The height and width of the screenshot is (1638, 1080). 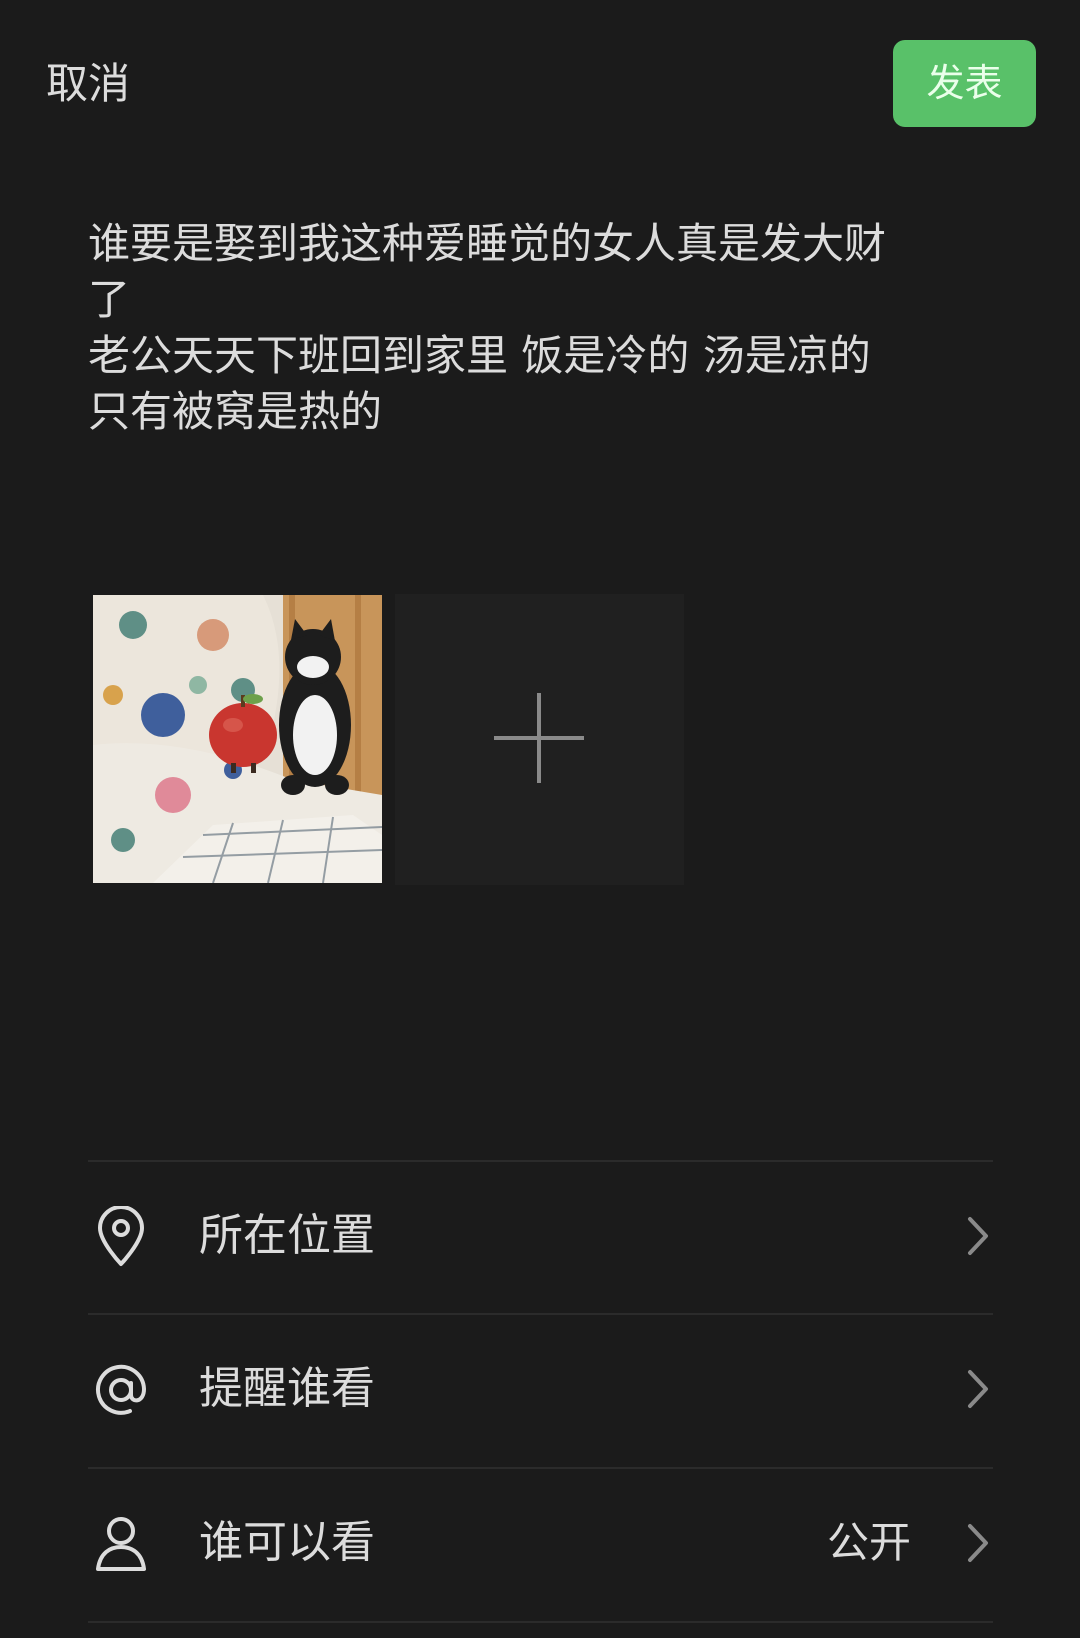 What do you see at coordinates (287, 1235) in the screenshot?
I see `location-label: 所在位置` at bounding box center [287, 1235].